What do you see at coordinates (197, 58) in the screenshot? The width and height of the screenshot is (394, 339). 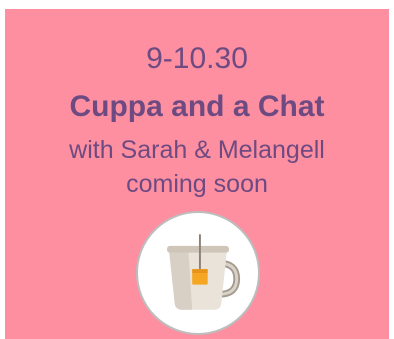 I see `event-time: 9-10.30` at bounding box center [197, 58].